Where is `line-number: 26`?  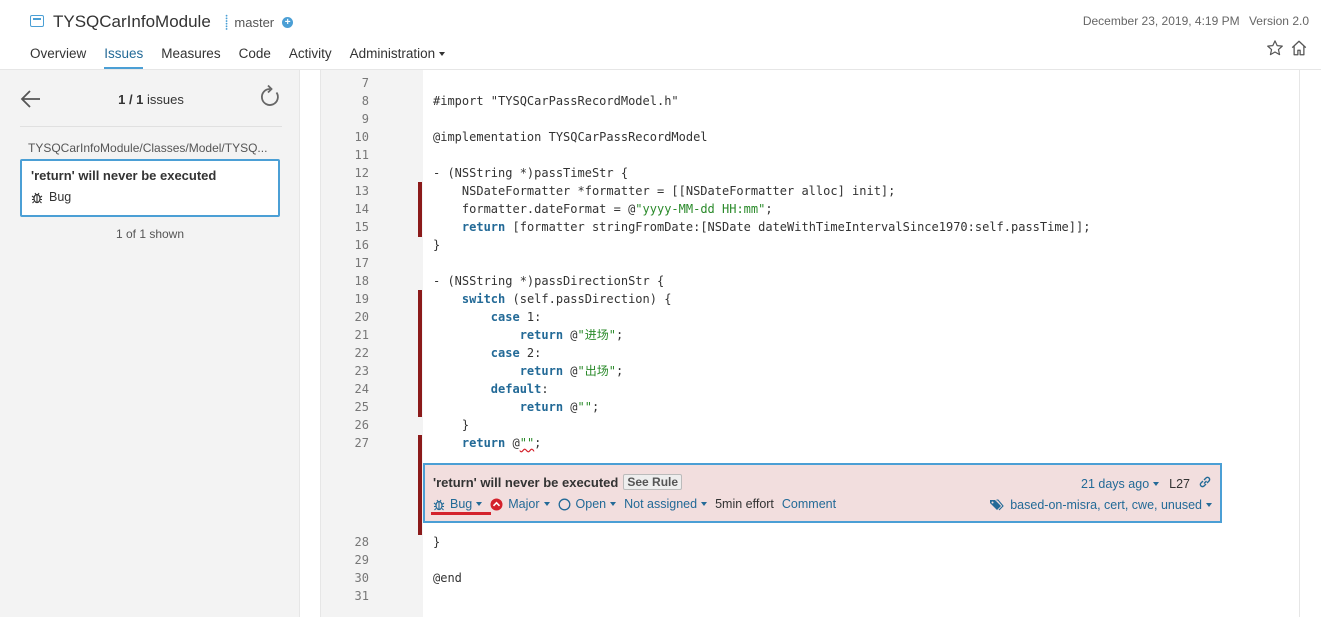
line-number: 26 is located at coordinates (345, 425).